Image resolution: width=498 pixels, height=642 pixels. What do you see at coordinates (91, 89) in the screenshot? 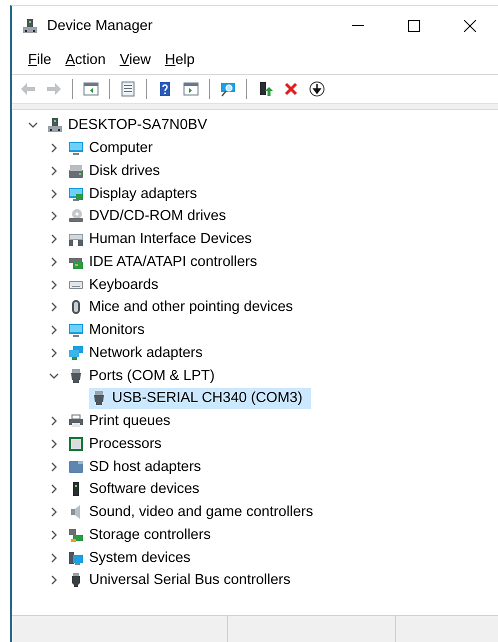
I see `console-tree-icon` at bounding box center [91, 89].